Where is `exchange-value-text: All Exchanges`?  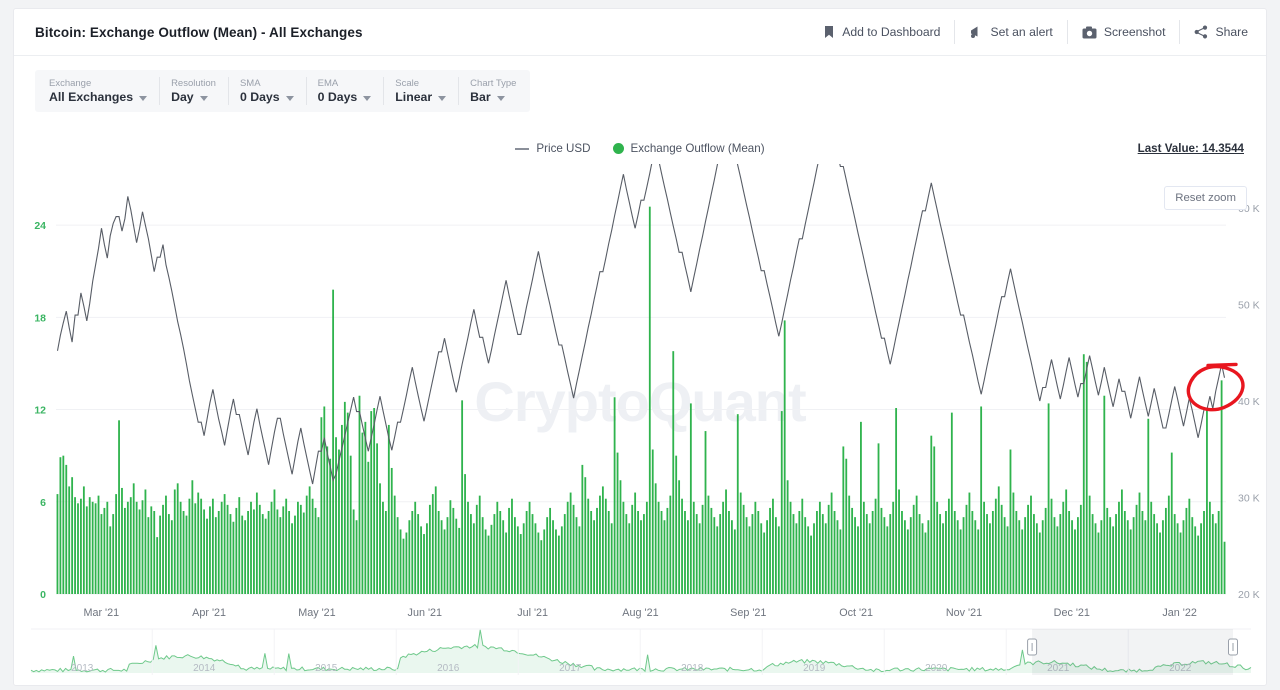 exchange-value-text: All Exchanges is located at coordinates (91, 97).